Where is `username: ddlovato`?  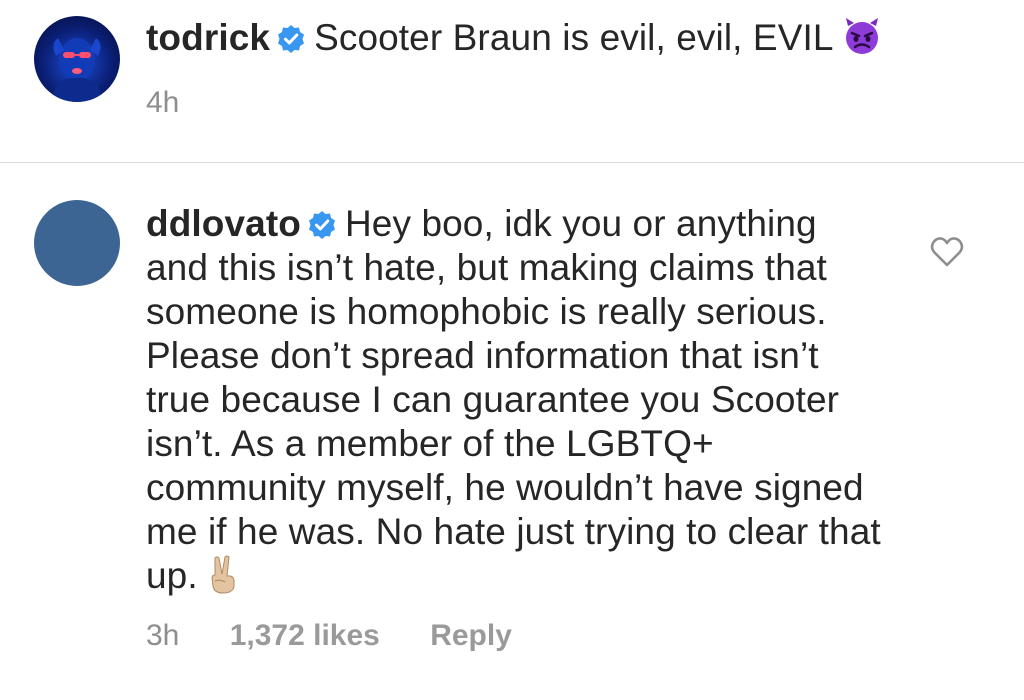
username: ddlovato is located at coordinates (223, 223).